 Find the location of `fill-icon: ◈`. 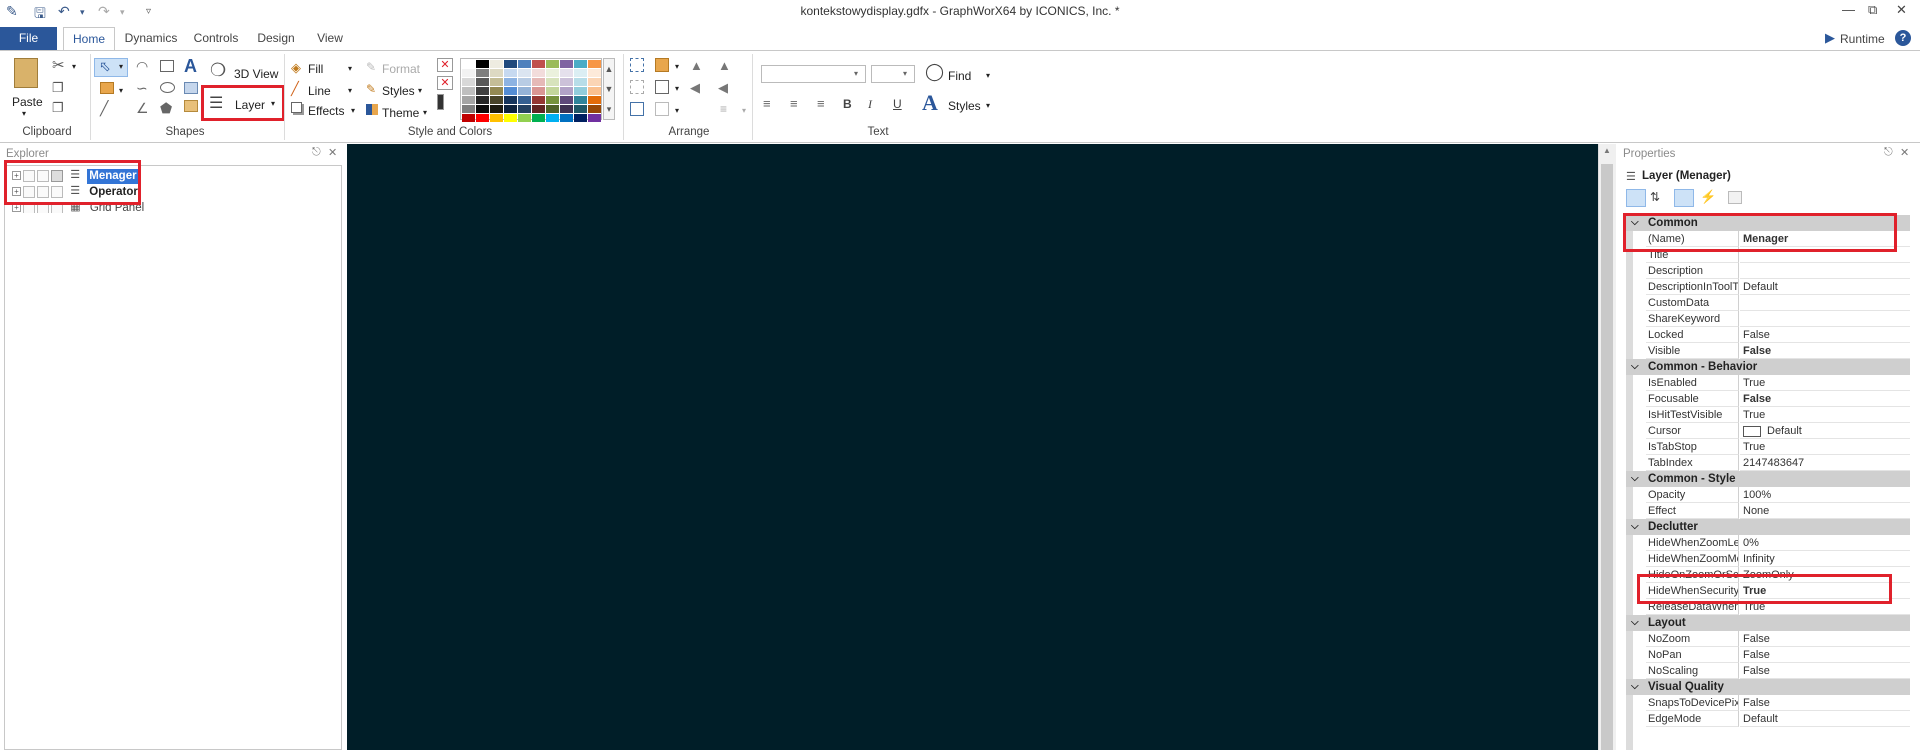

fill-icon: ◈ is located at coordinates (296, 68).